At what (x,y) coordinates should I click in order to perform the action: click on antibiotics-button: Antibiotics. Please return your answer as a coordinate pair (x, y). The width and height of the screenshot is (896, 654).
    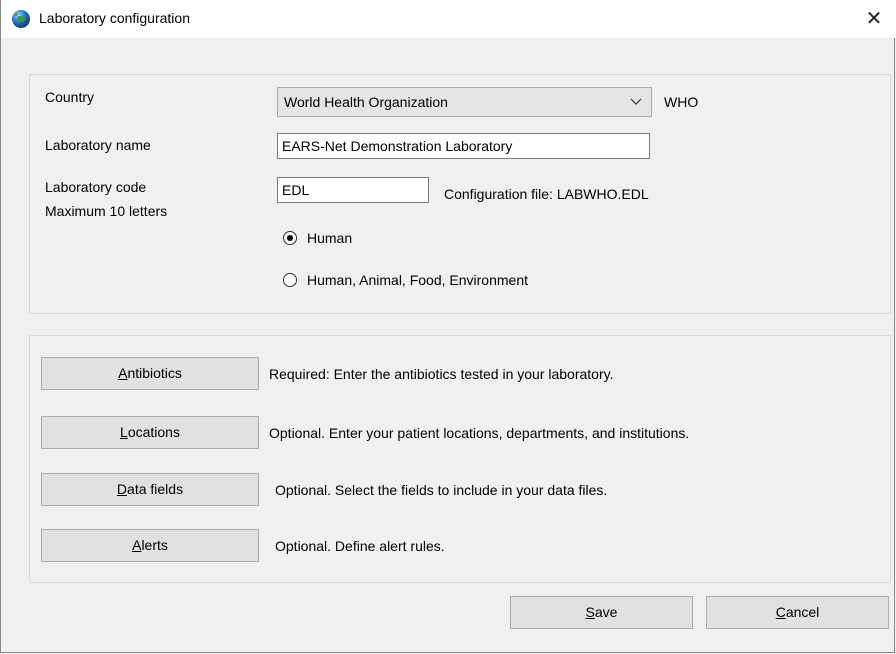
    Looking at the image, I should click on (150, 373).